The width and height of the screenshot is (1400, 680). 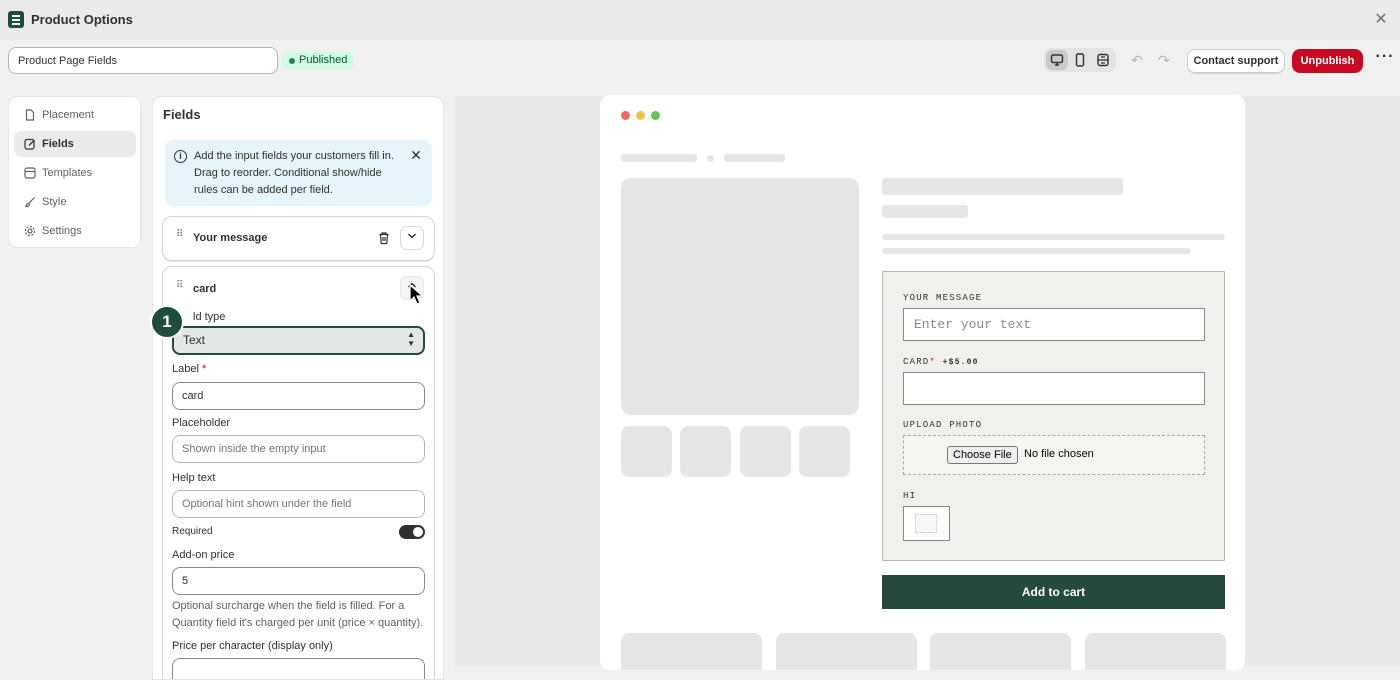 I want to click on more-actions-icon: ···, so click(x=1385, y=59).